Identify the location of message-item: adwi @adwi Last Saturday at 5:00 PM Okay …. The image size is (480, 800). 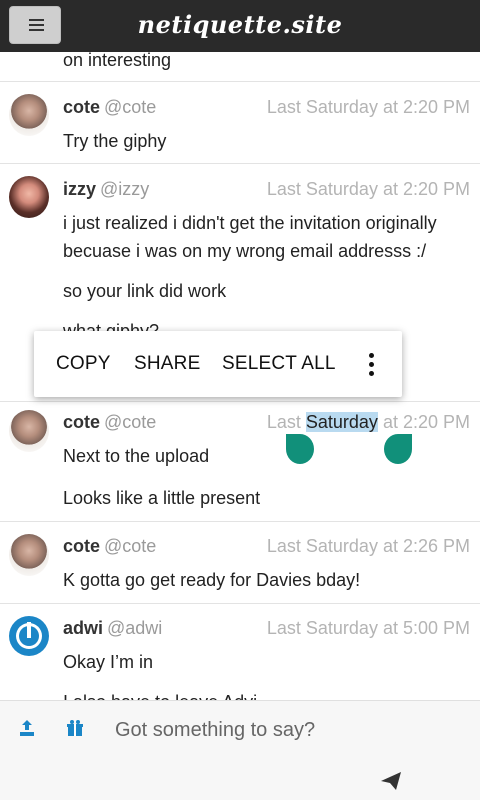
(240, 652).